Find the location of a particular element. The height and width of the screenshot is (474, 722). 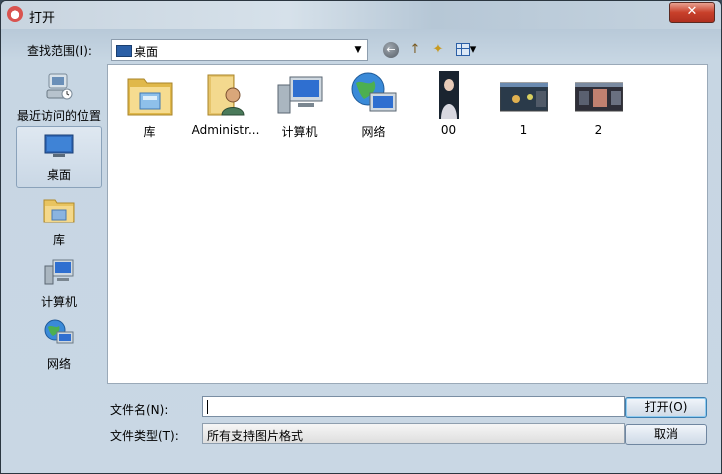

file-item-2: 2 is located at coordinates (598, 104).